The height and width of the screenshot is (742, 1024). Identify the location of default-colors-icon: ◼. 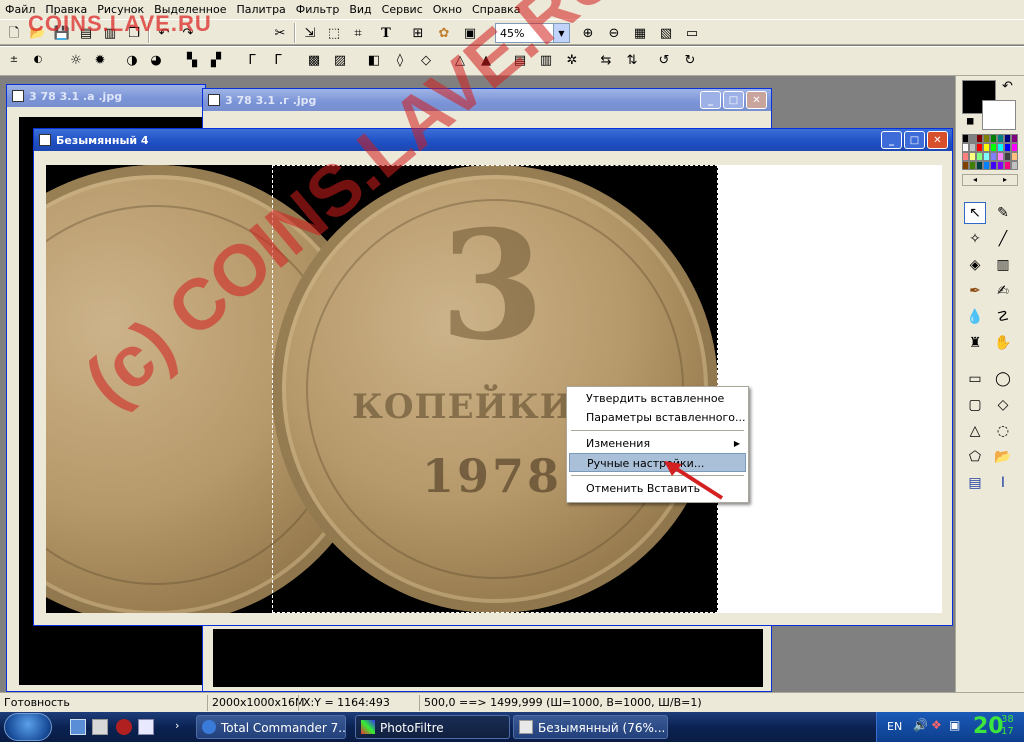
(970, 121).